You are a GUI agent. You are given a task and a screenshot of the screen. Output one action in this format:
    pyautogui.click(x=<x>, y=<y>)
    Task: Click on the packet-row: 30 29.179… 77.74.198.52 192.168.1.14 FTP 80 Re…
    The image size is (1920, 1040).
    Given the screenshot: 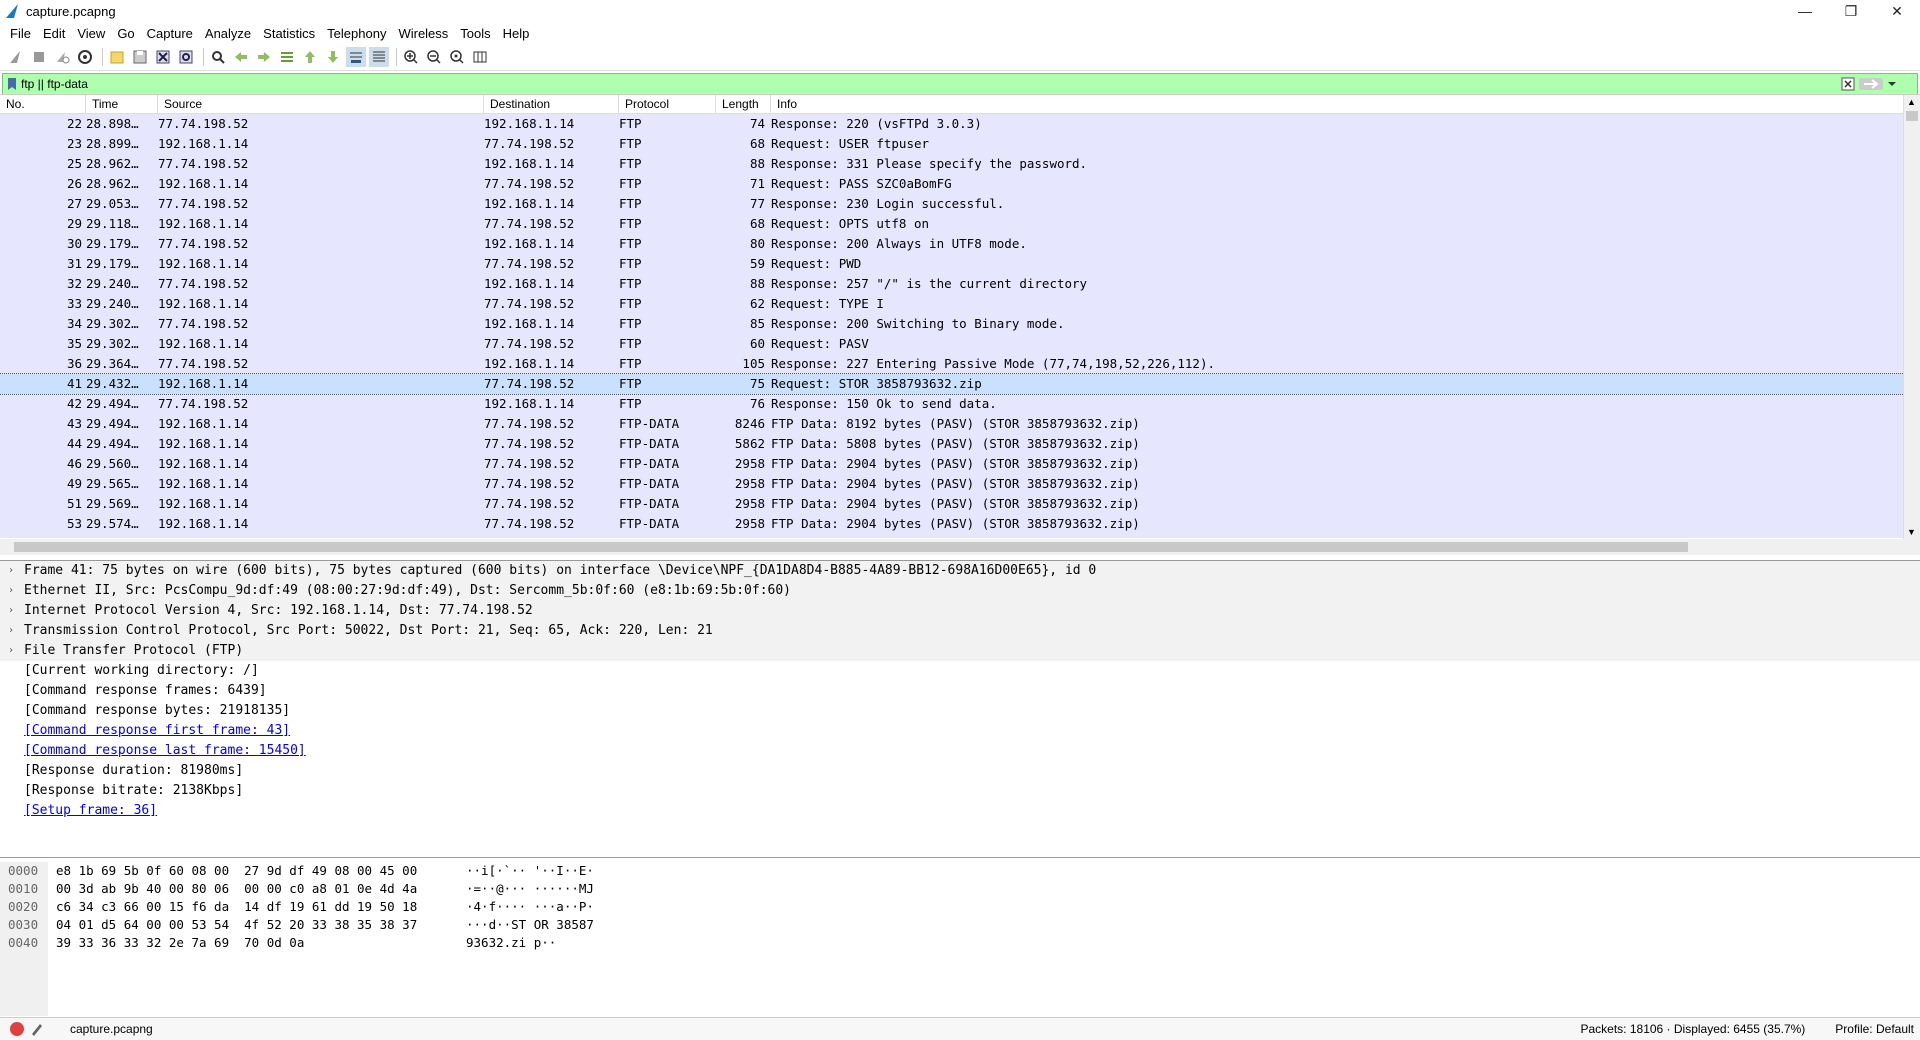 What is the action you would take?
    pyautogui.click(x=960, y=244)
    